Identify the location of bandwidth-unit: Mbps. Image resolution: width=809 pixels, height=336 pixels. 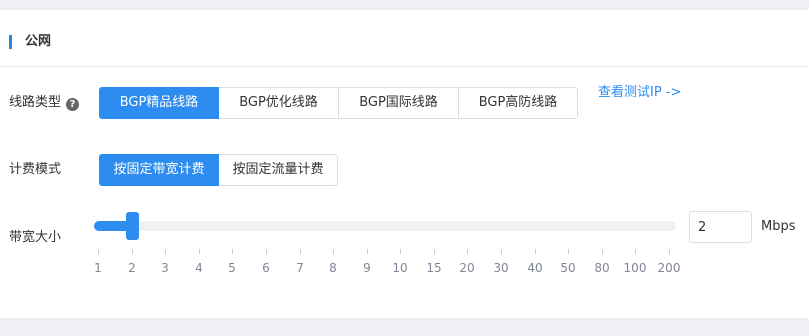
(778, 226).